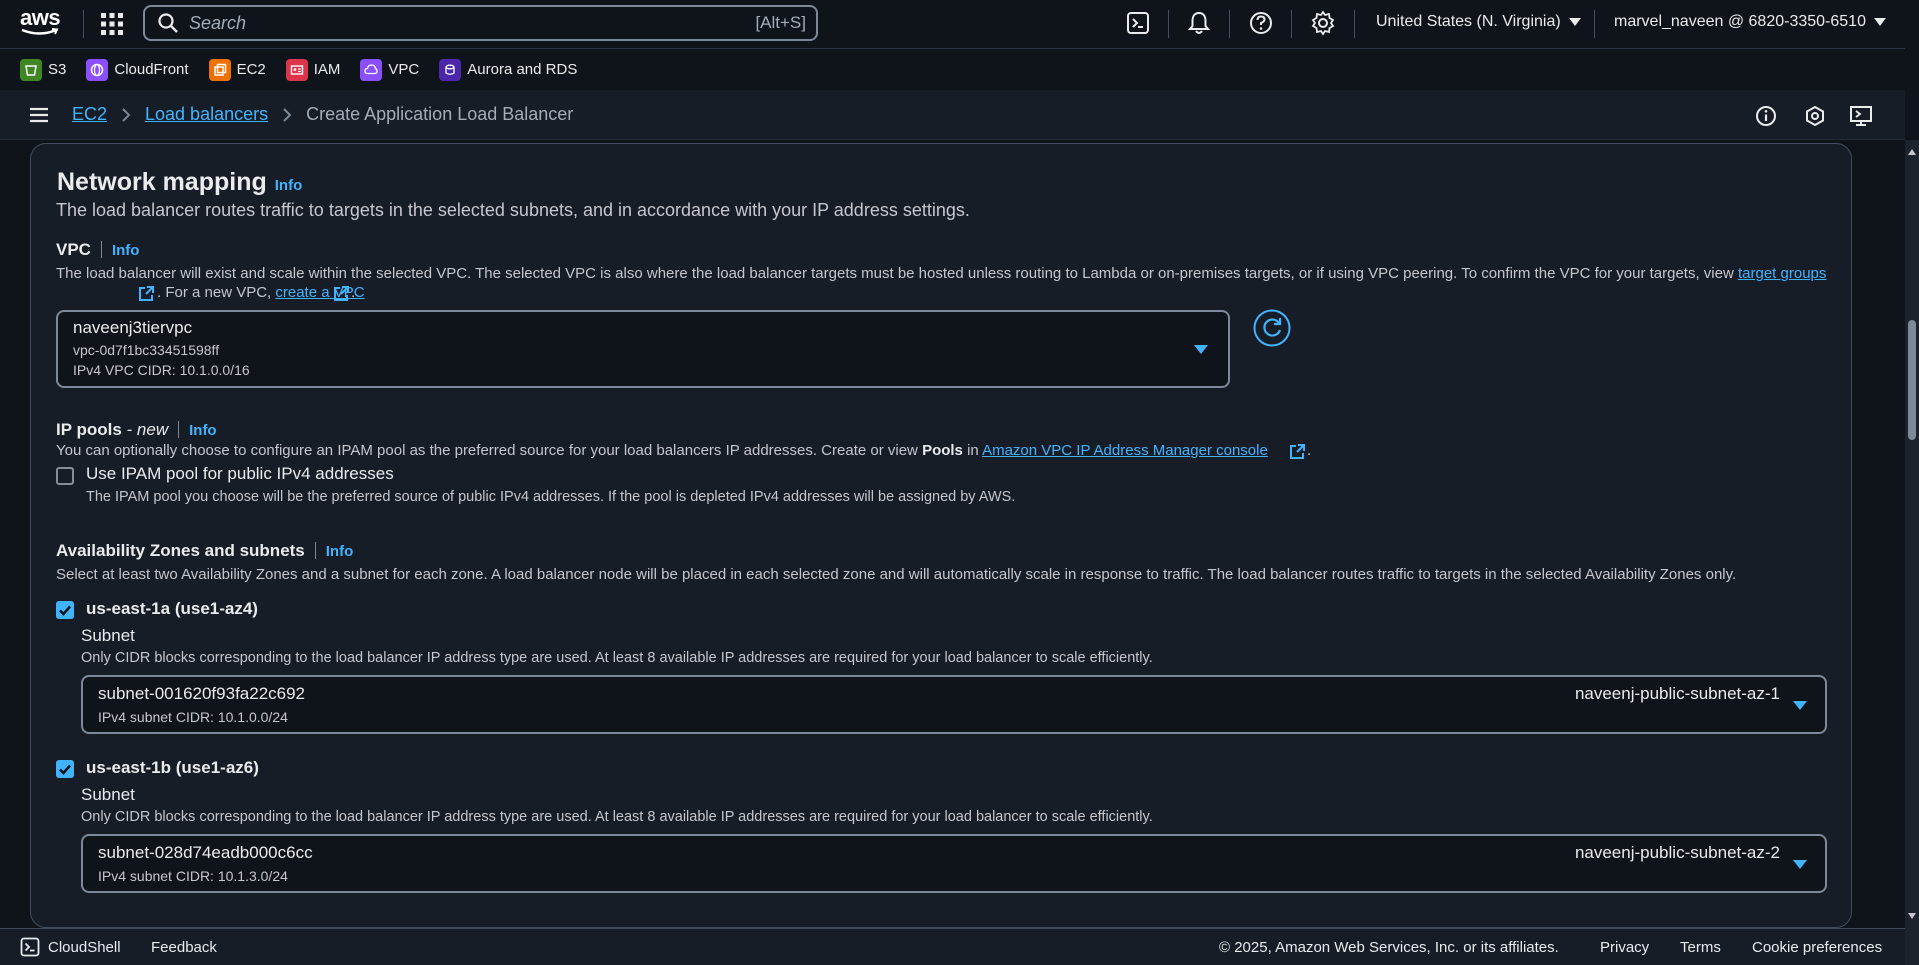 This screenshot has width=1919, height=965. What do you see at coordinates (340, 551) in the screenshot?
I see `az-info-link: Info` at bounding box center [340, 551].